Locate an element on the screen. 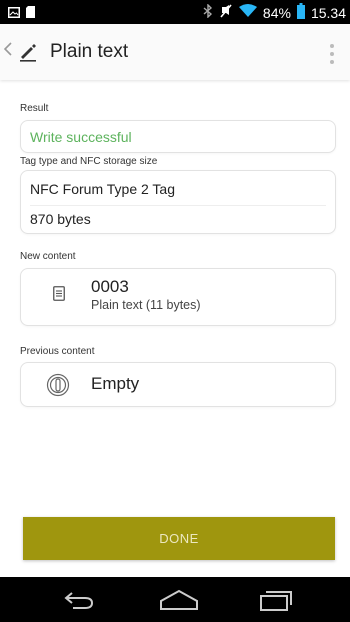  new-content-subtitle: Plain text (11 bytes) is located at coordinates (146, 305).